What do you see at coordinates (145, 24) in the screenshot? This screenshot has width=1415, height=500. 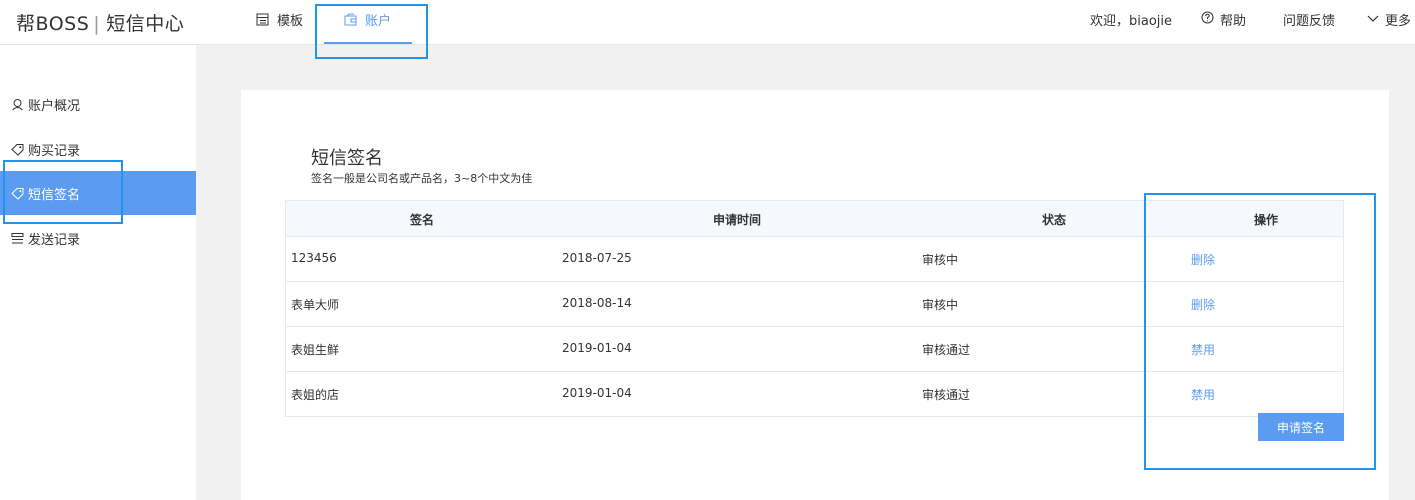 I see `brand-section: 短信中心` at bounding box center [145, 24].